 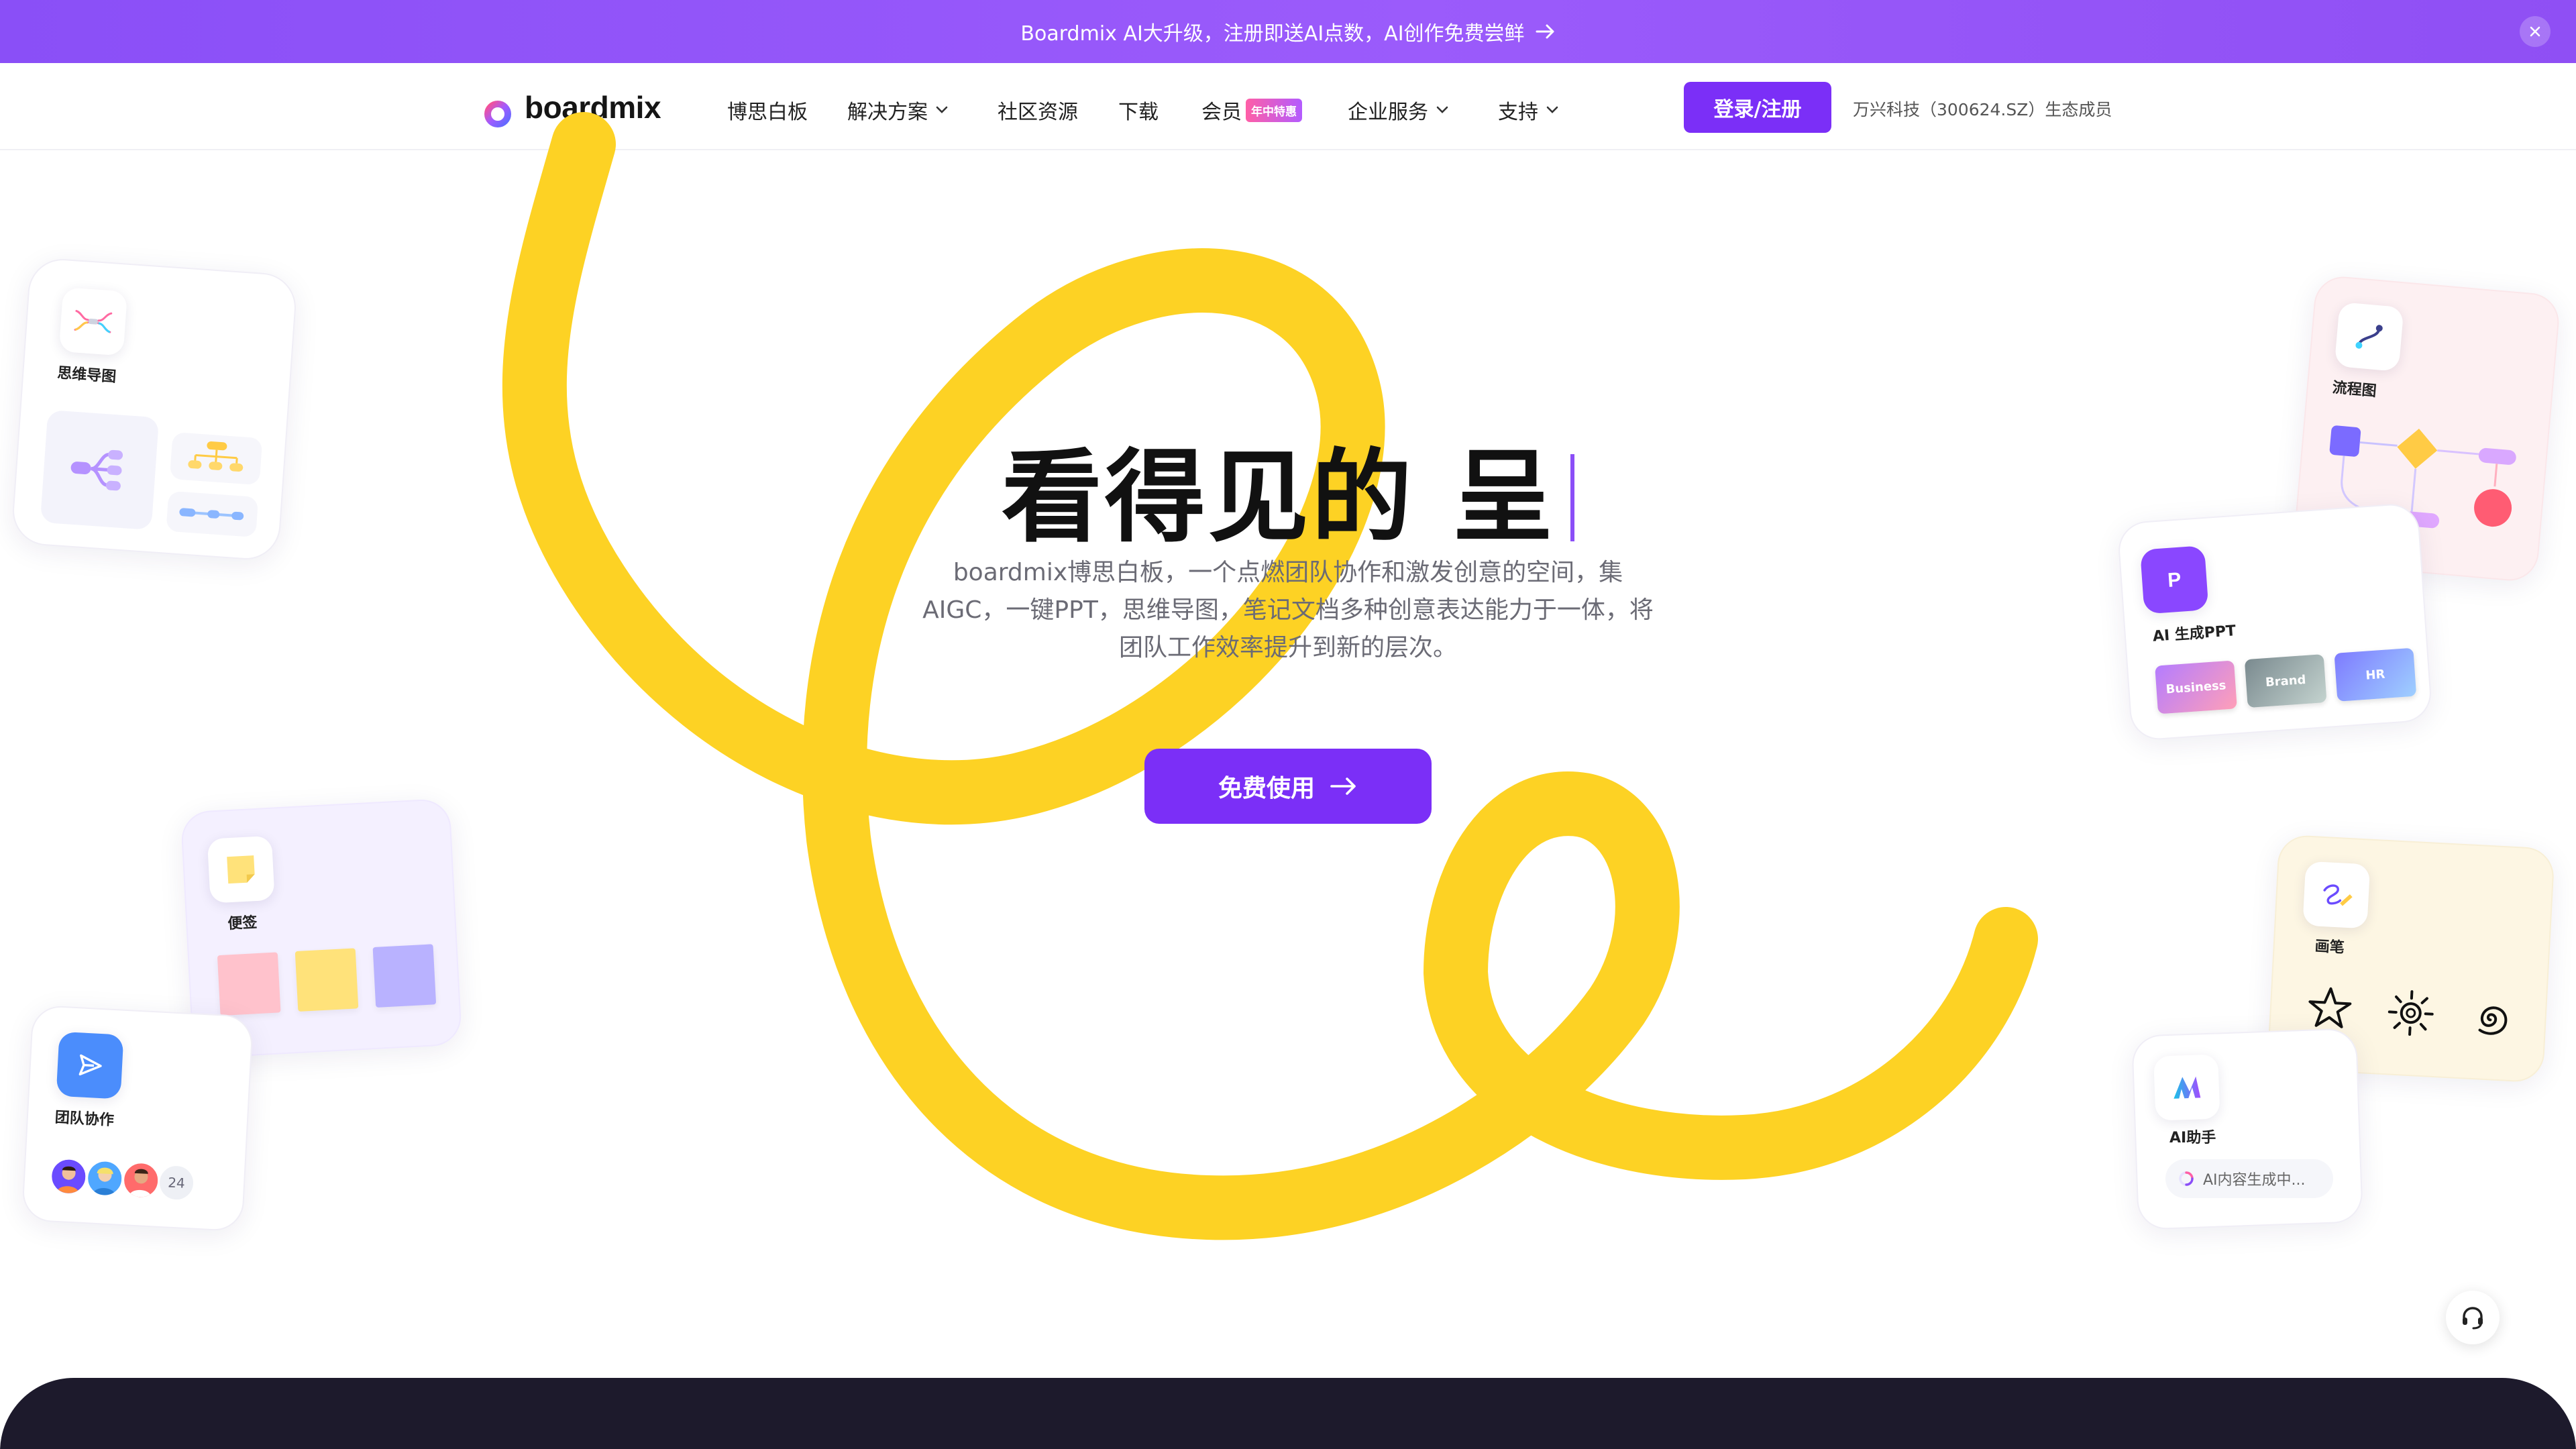 What do you see at coordinates (176, 1183) in the screenshot?
I see `more-members-count: 24` at bounding box center [176, 1183].